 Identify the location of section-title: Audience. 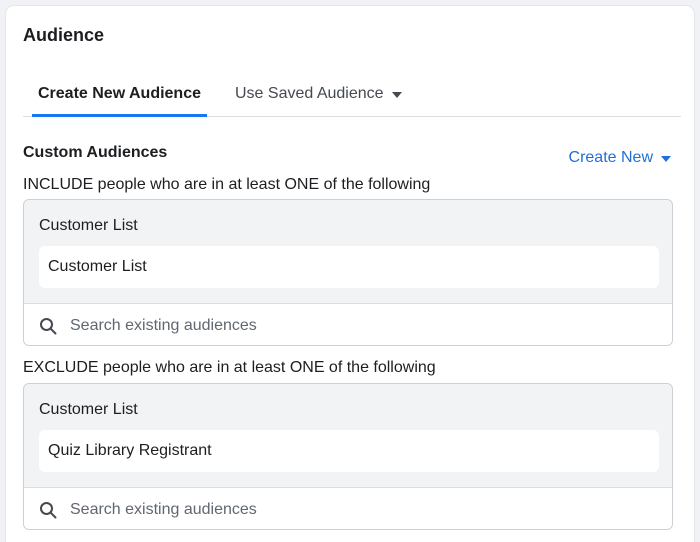
(64, 35).